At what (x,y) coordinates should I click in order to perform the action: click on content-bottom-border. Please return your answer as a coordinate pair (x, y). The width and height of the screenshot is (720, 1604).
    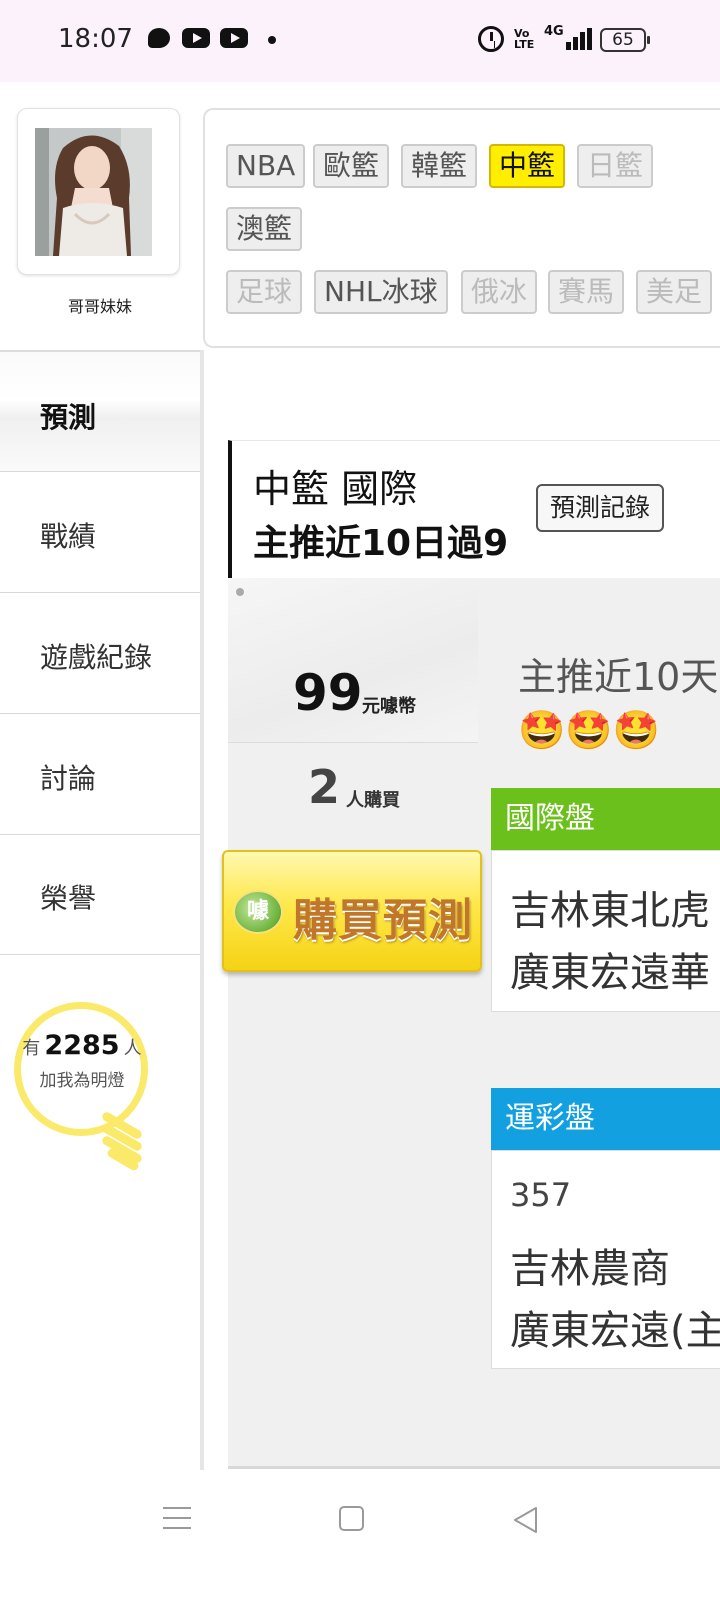
    Looking at the image, I should click on (474, 1467).